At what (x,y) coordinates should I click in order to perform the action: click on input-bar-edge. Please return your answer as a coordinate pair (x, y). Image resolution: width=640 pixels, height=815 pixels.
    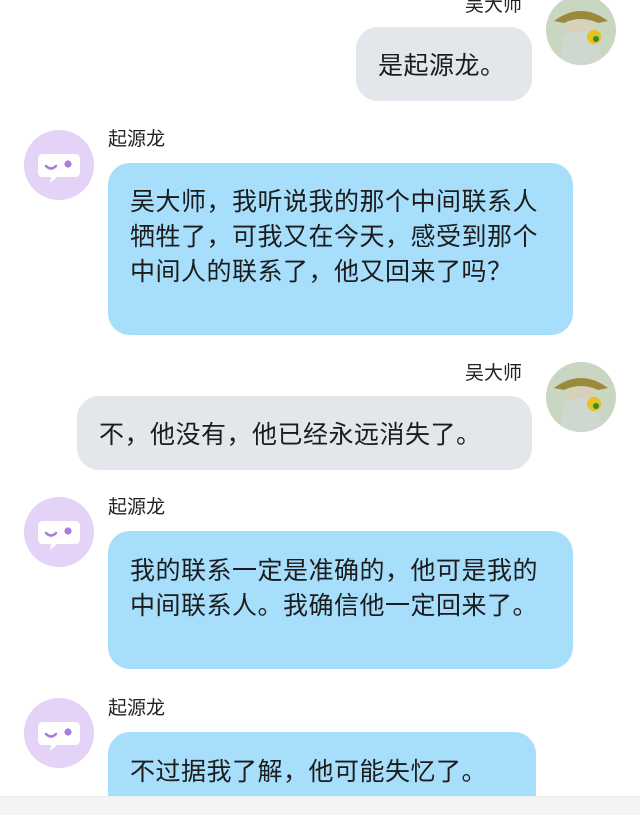
    Looking at the image, I should click on (320, 805).